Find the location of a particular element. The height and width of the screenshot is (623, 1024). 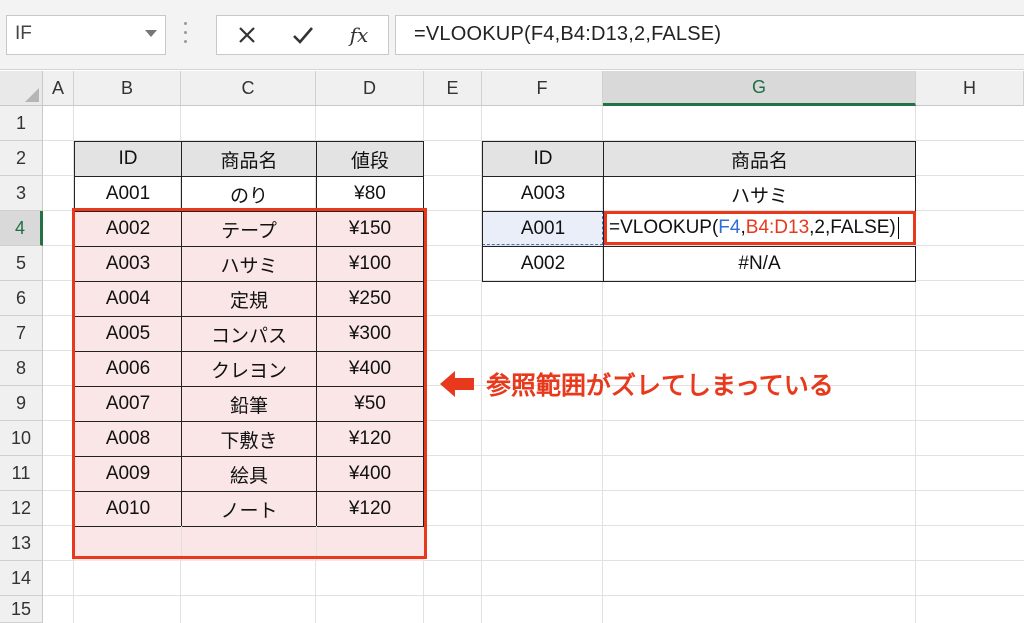

column-header-h: H is located at coordinates (970, 88).